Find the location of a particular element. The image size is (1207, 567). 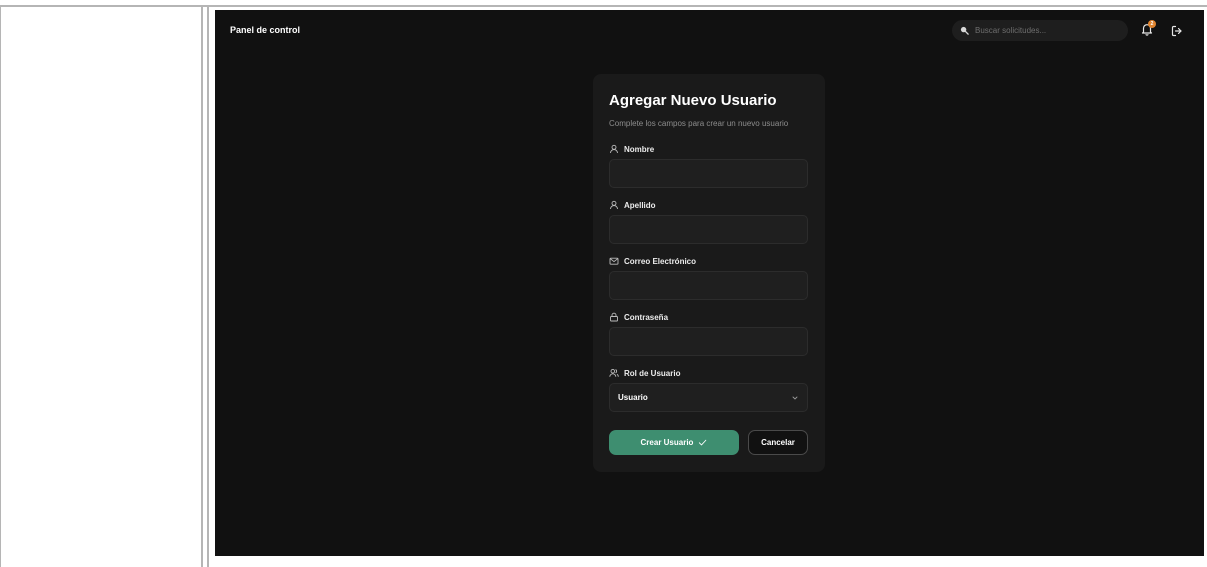

first-name-label: Nombre is located at coordinates (631, 149).